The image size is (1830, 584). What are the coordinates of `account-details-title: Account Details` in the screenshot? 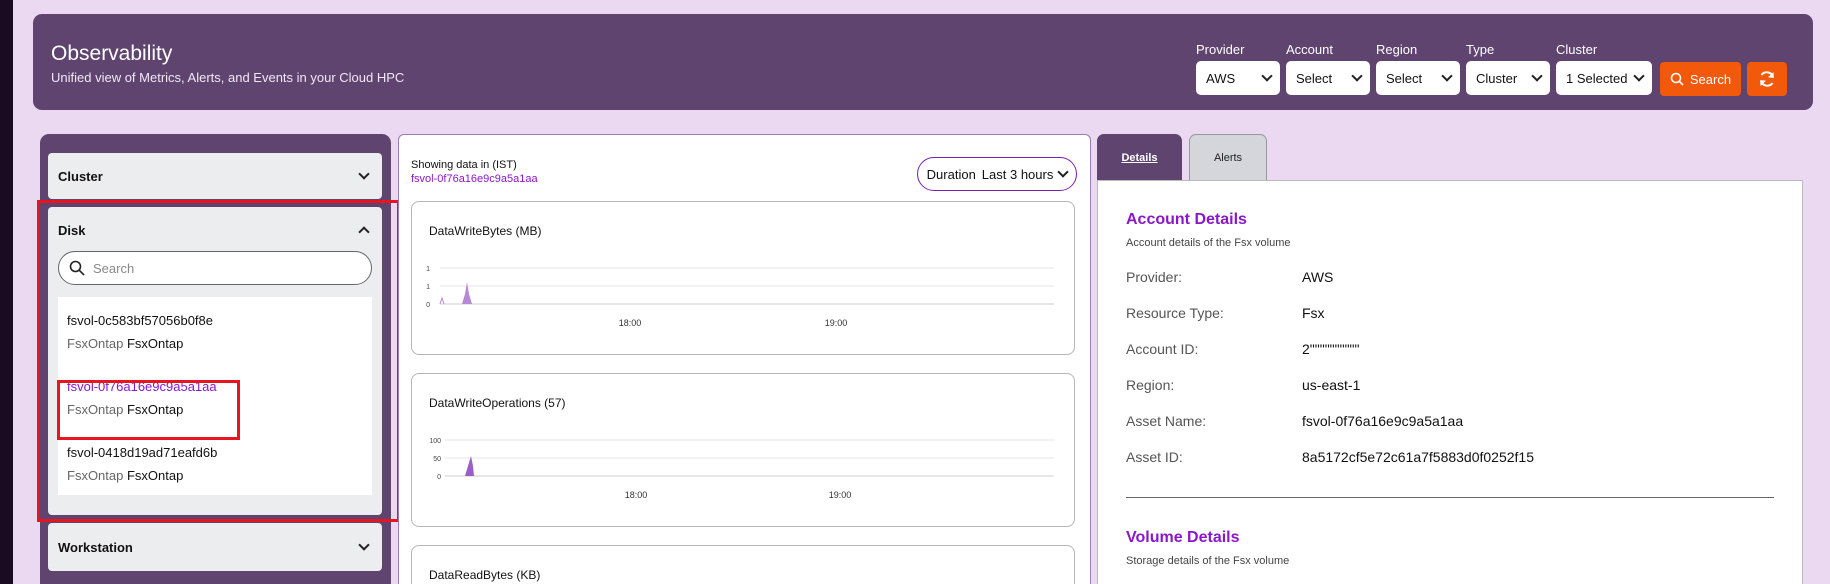 It's located at (1186, 219).